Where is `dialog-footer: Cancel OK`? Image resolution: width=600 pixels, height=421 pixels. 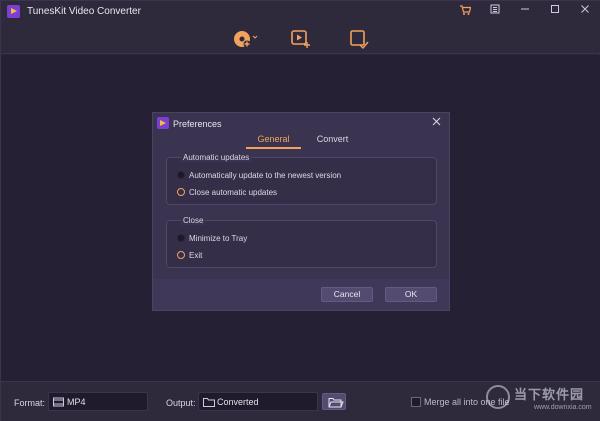 dialog-footer: Cancel OK is located at coordinates (301, 294).